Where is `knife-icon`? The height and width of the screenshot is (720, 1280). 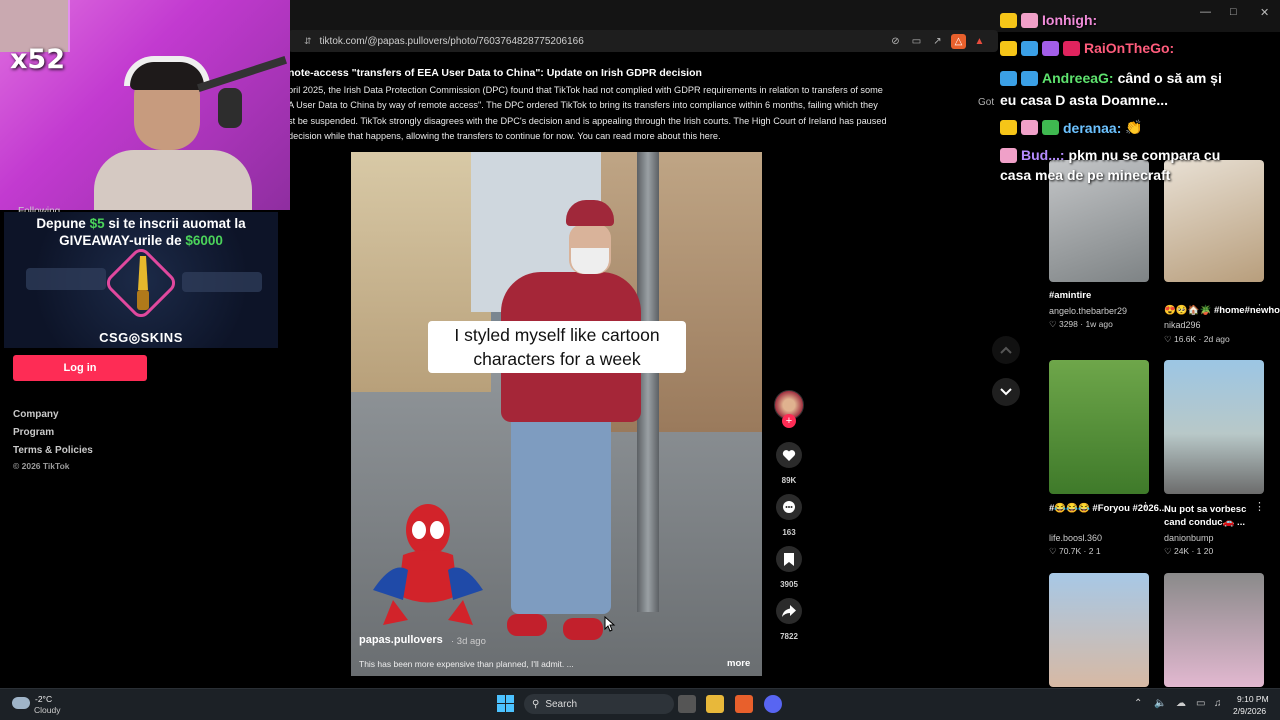 knife-icon is located at coordinates (143, 283).